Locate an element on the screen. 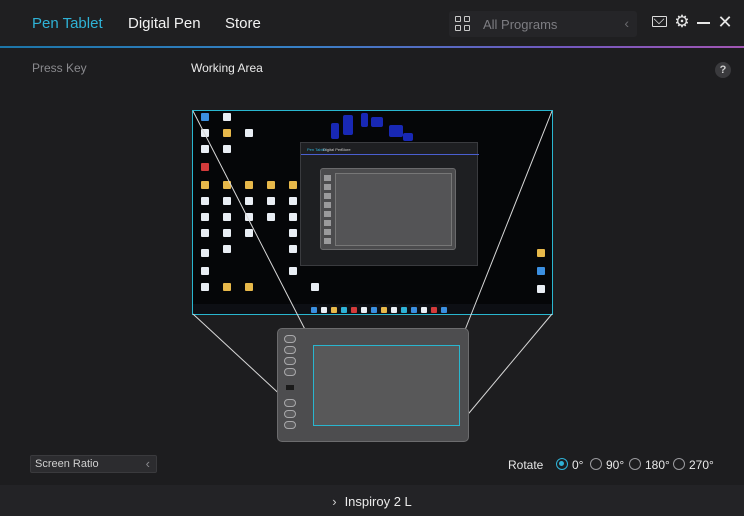 The image size is (744, 516). rotate-option-180: 180° is located at coordinates (657, 465).